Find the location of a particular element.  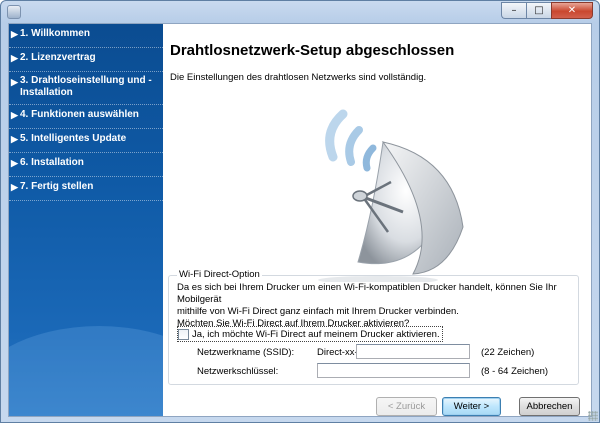

resize-grip is located at coordinates (593, 416).